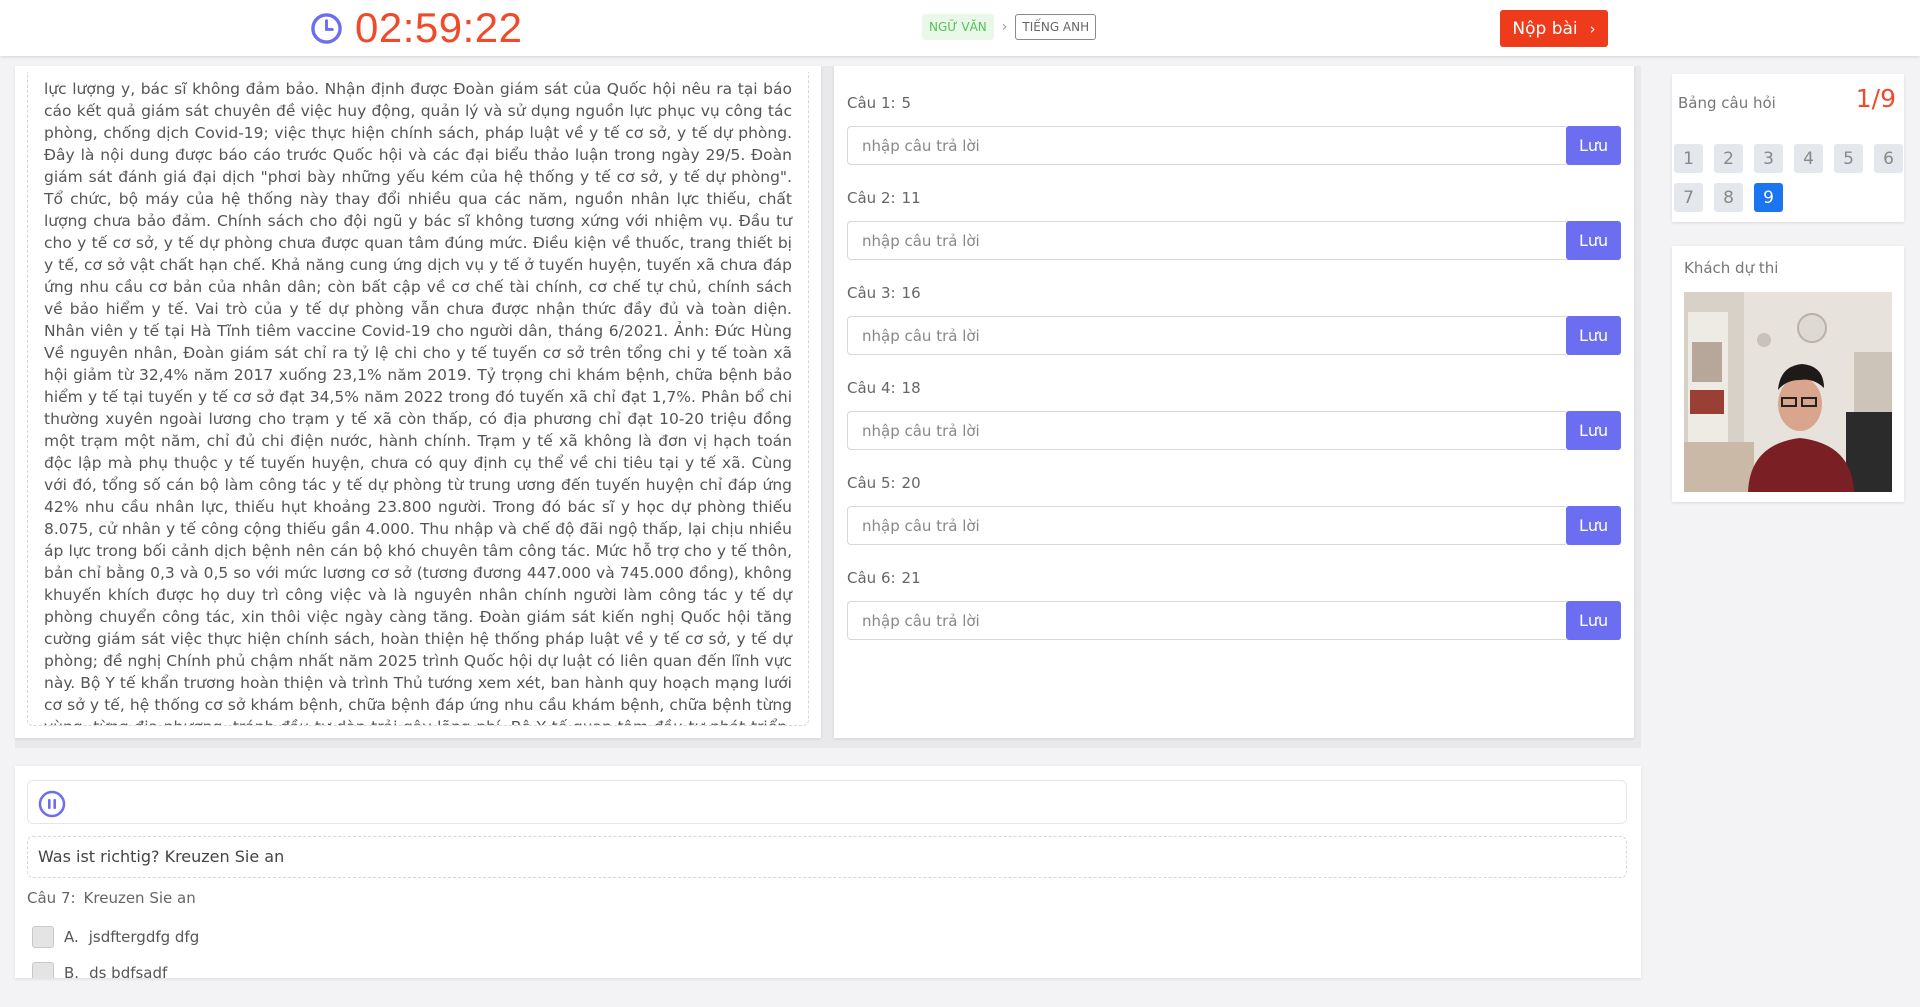 The height and width of the screenshot is (1007, 1920). I want to click on answer-item: Câu 2: 11 nhập câu trả lời Lưu, so click(1234, 223).